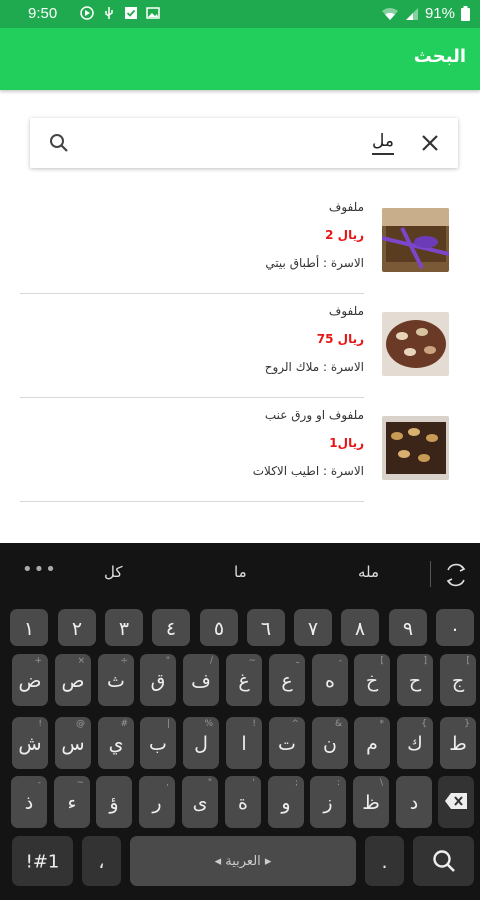 The height and width of the screenshot is (900, 480). I want to click on letter-key: ] ح, so click(415, 680).